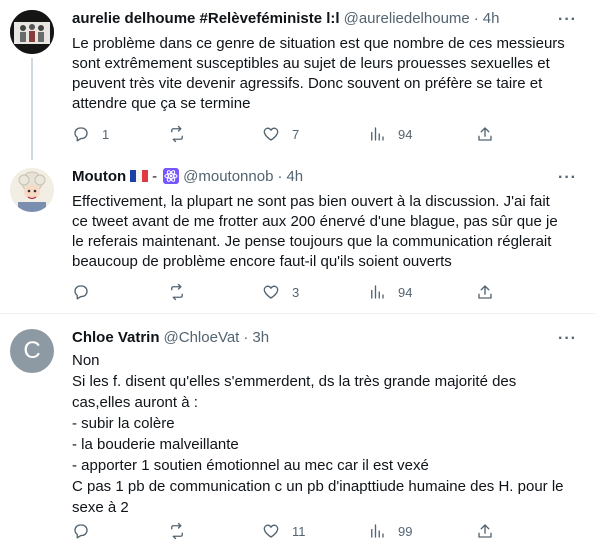 The image size is (595, 547). I want to click on tweet-actions: 3 94, so click(287, 293).